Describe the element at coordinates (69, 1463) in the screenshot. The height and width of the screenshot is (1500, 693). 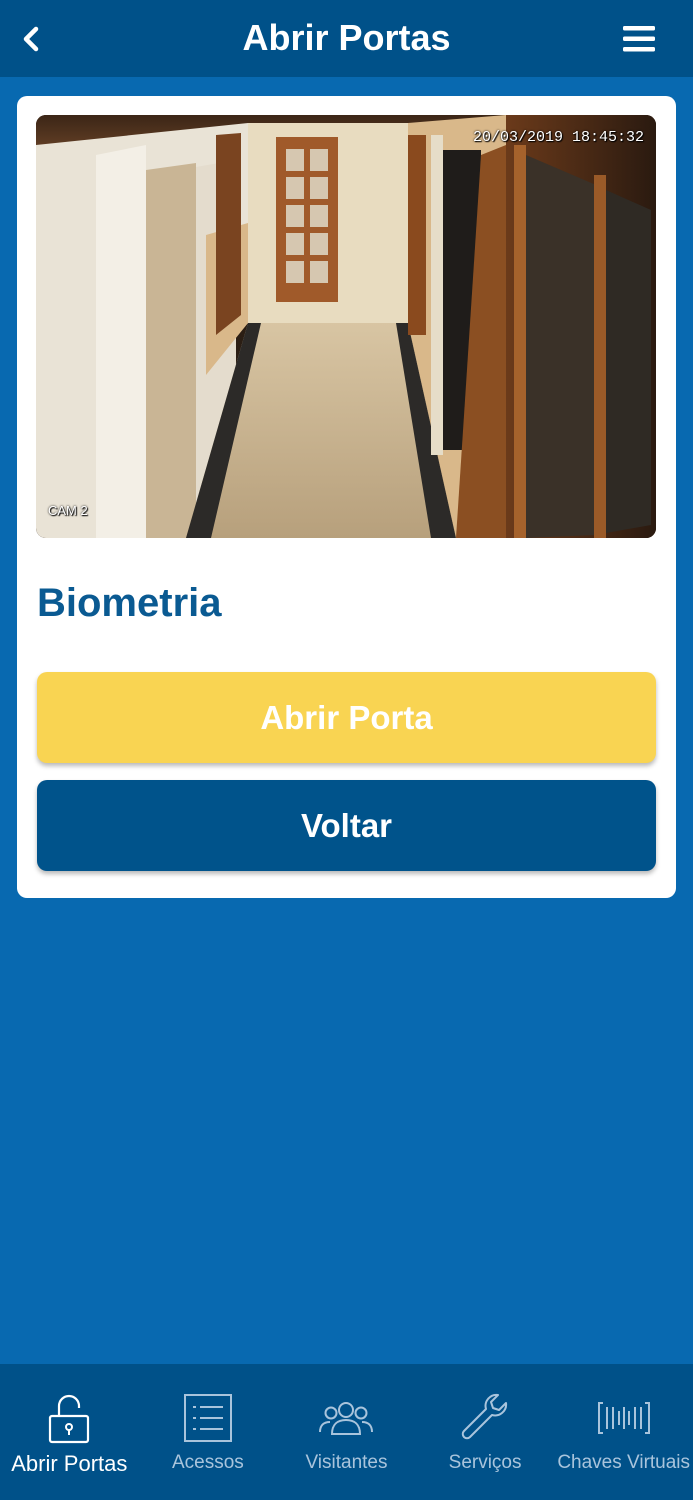
I see `nav-label-abrir-portas: Abrir Portas` at that location.